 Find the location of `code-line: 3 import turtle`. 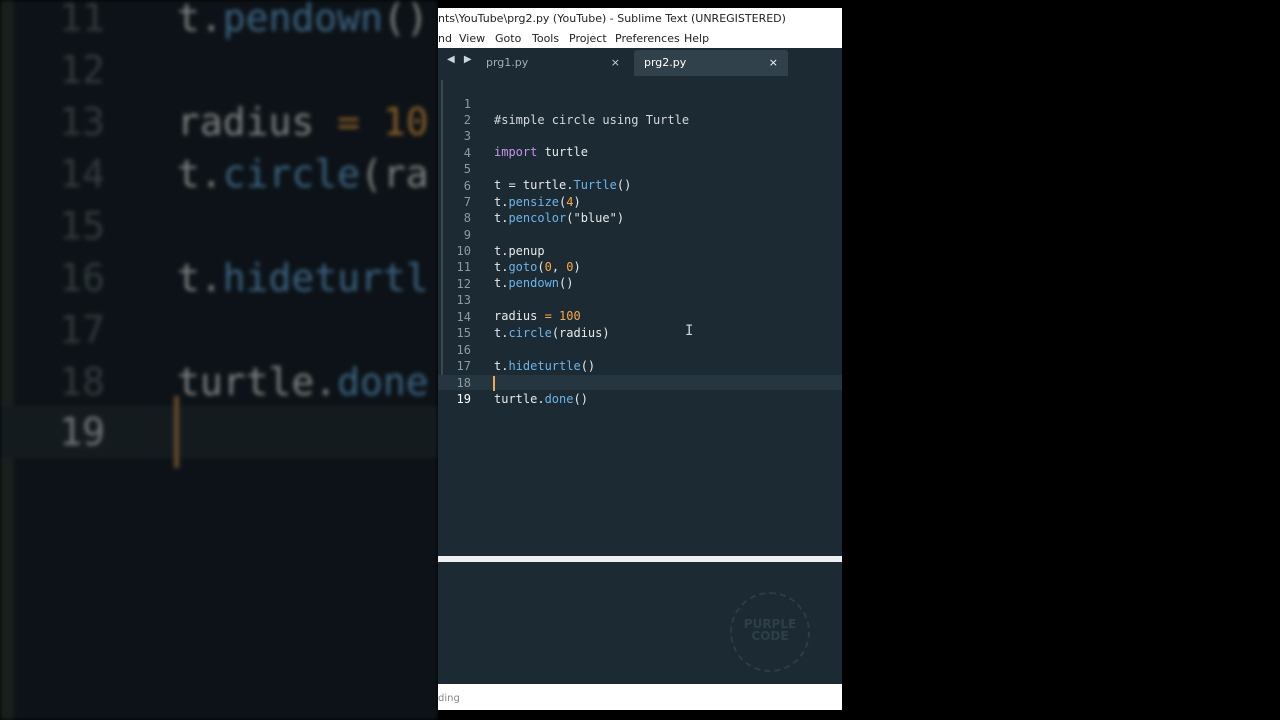

code-line: 3 import turtle is located at coordinates (640, 135).